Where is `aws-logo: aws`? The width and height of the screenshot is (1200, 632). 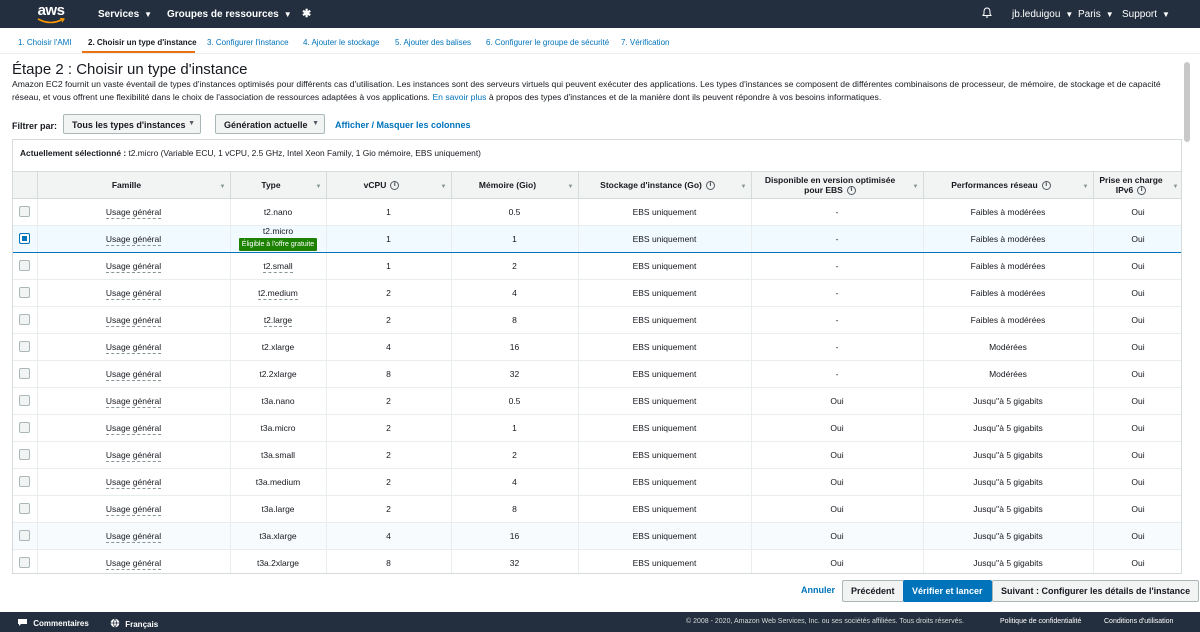
aws-logo: aws is located at coordinates (51, 14).